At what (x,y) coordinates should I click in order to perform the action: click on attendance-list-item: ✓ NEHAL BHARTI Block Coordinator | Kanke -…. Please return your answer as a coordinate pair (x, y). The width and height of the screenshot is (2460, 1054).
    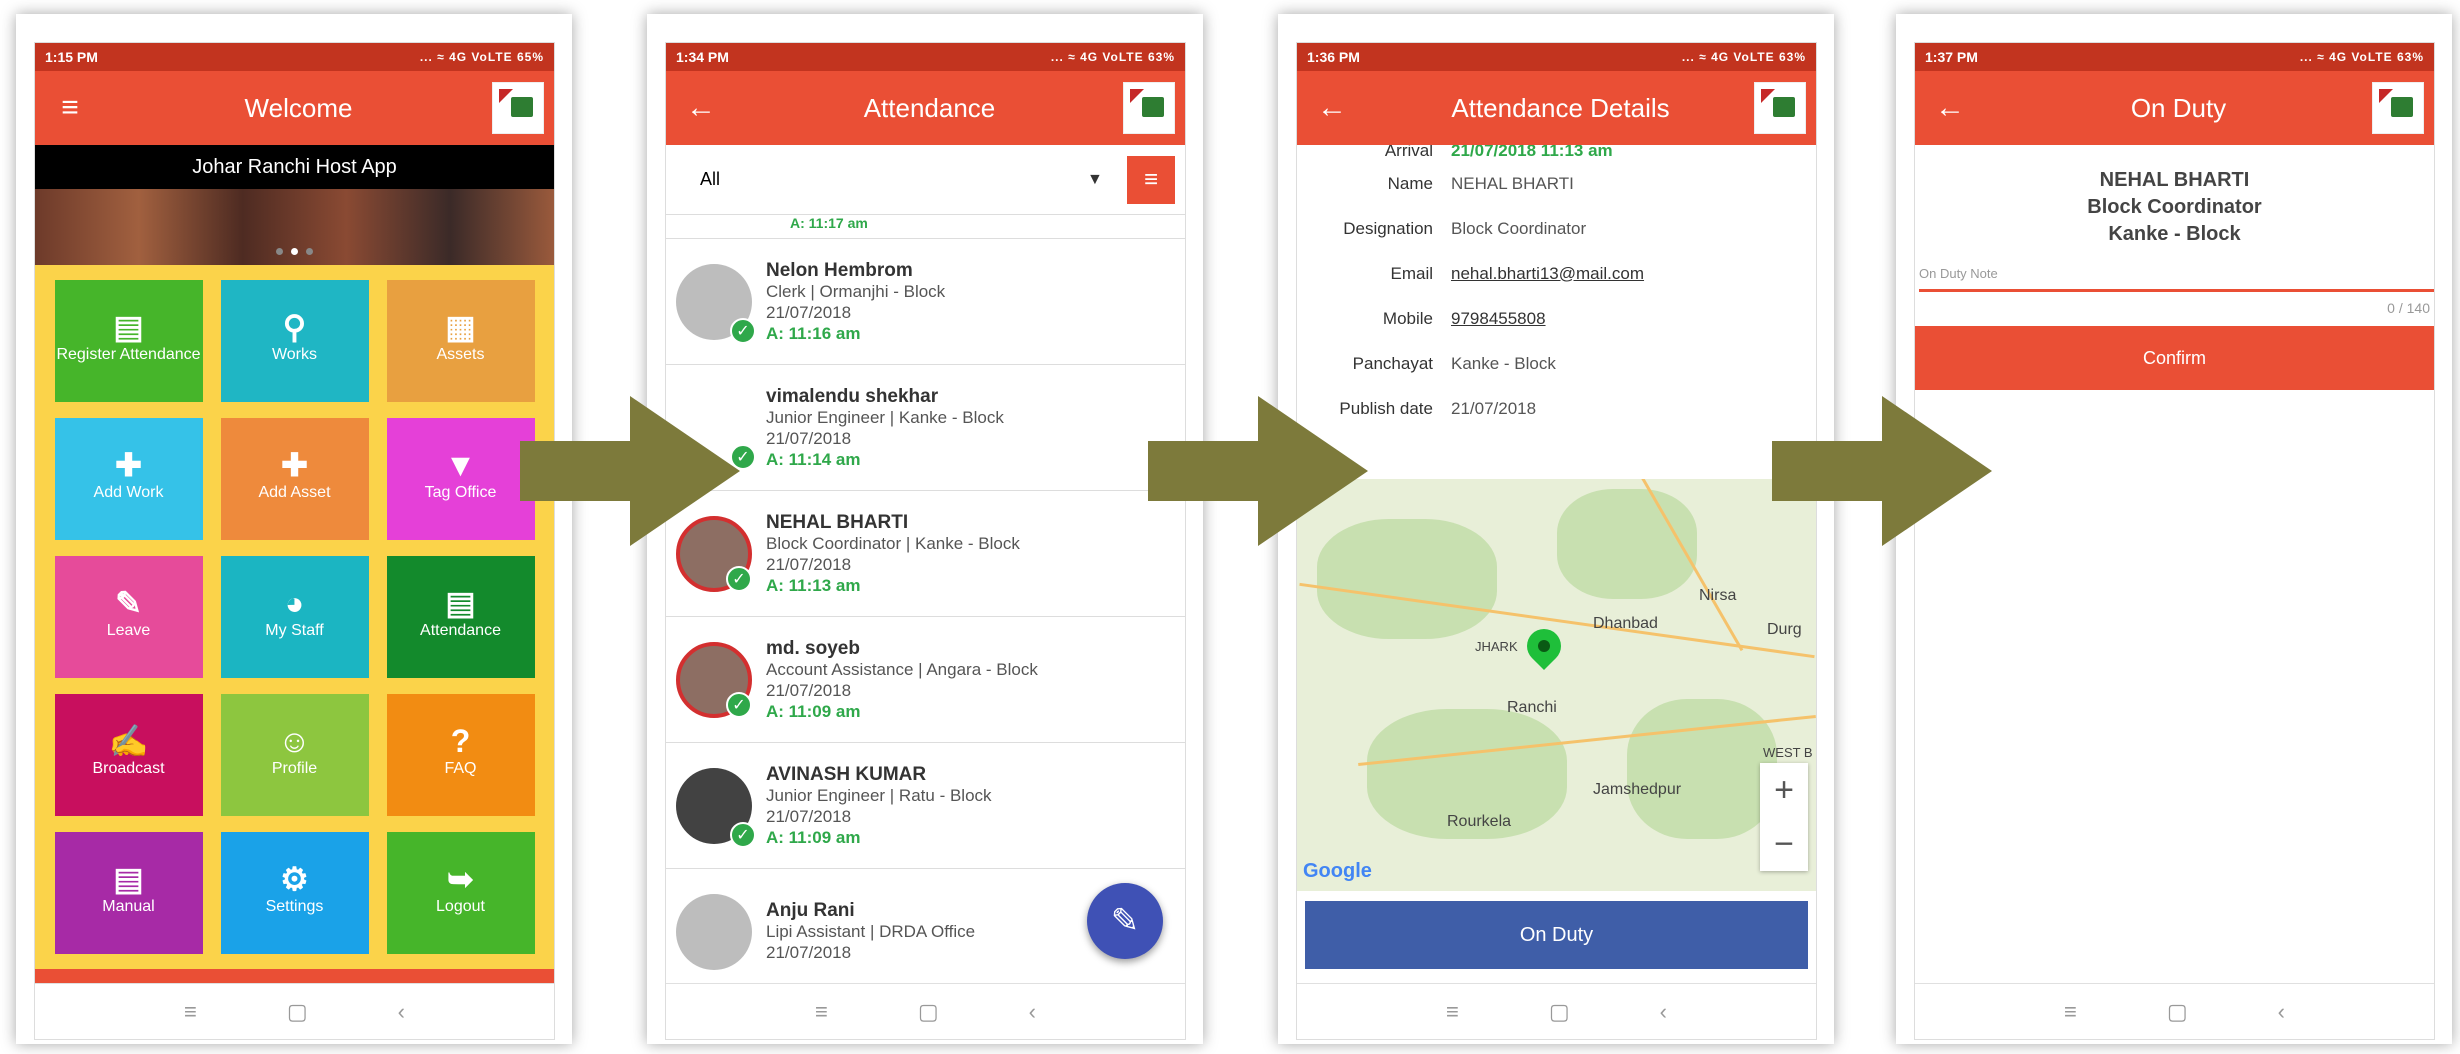
    Looking at the image, I should click on (925, 554).